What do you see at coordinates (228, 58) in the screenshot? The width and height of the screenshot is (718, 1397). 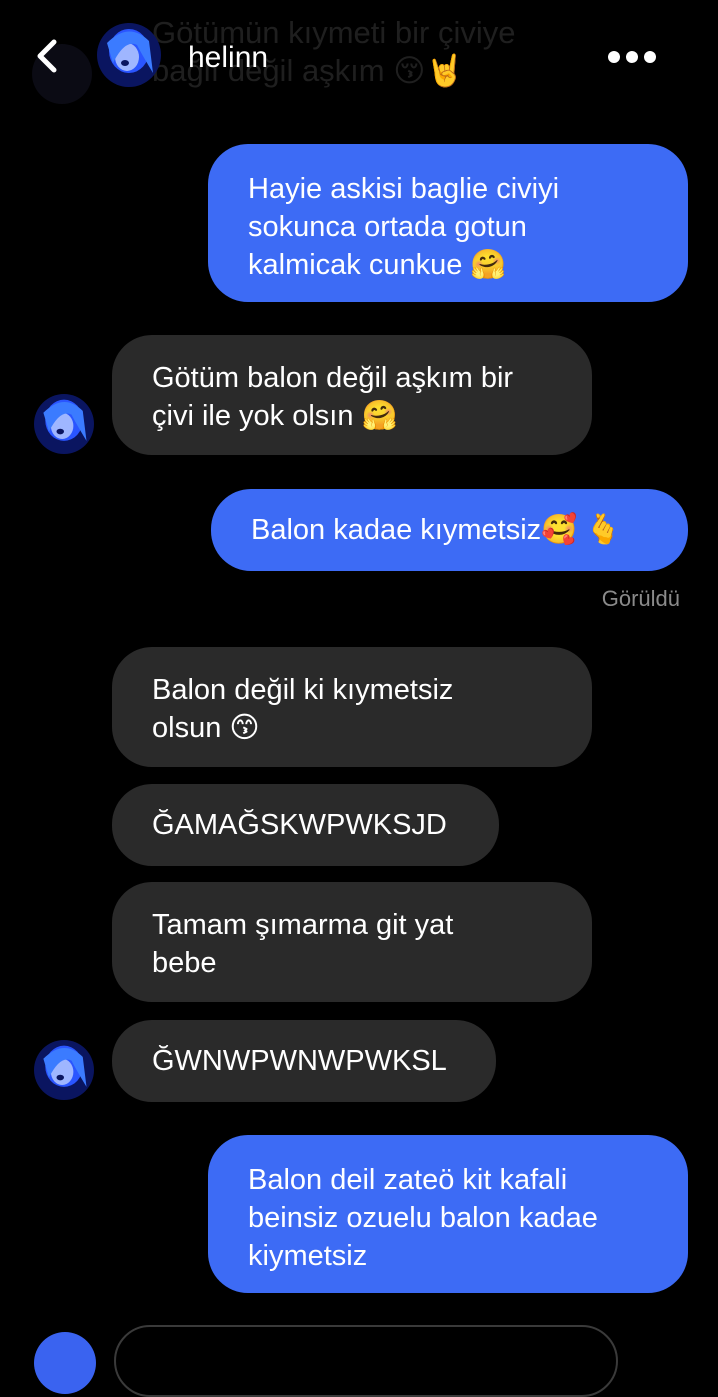 I see `contact-name: helinn` at bounding box center [228, 58].